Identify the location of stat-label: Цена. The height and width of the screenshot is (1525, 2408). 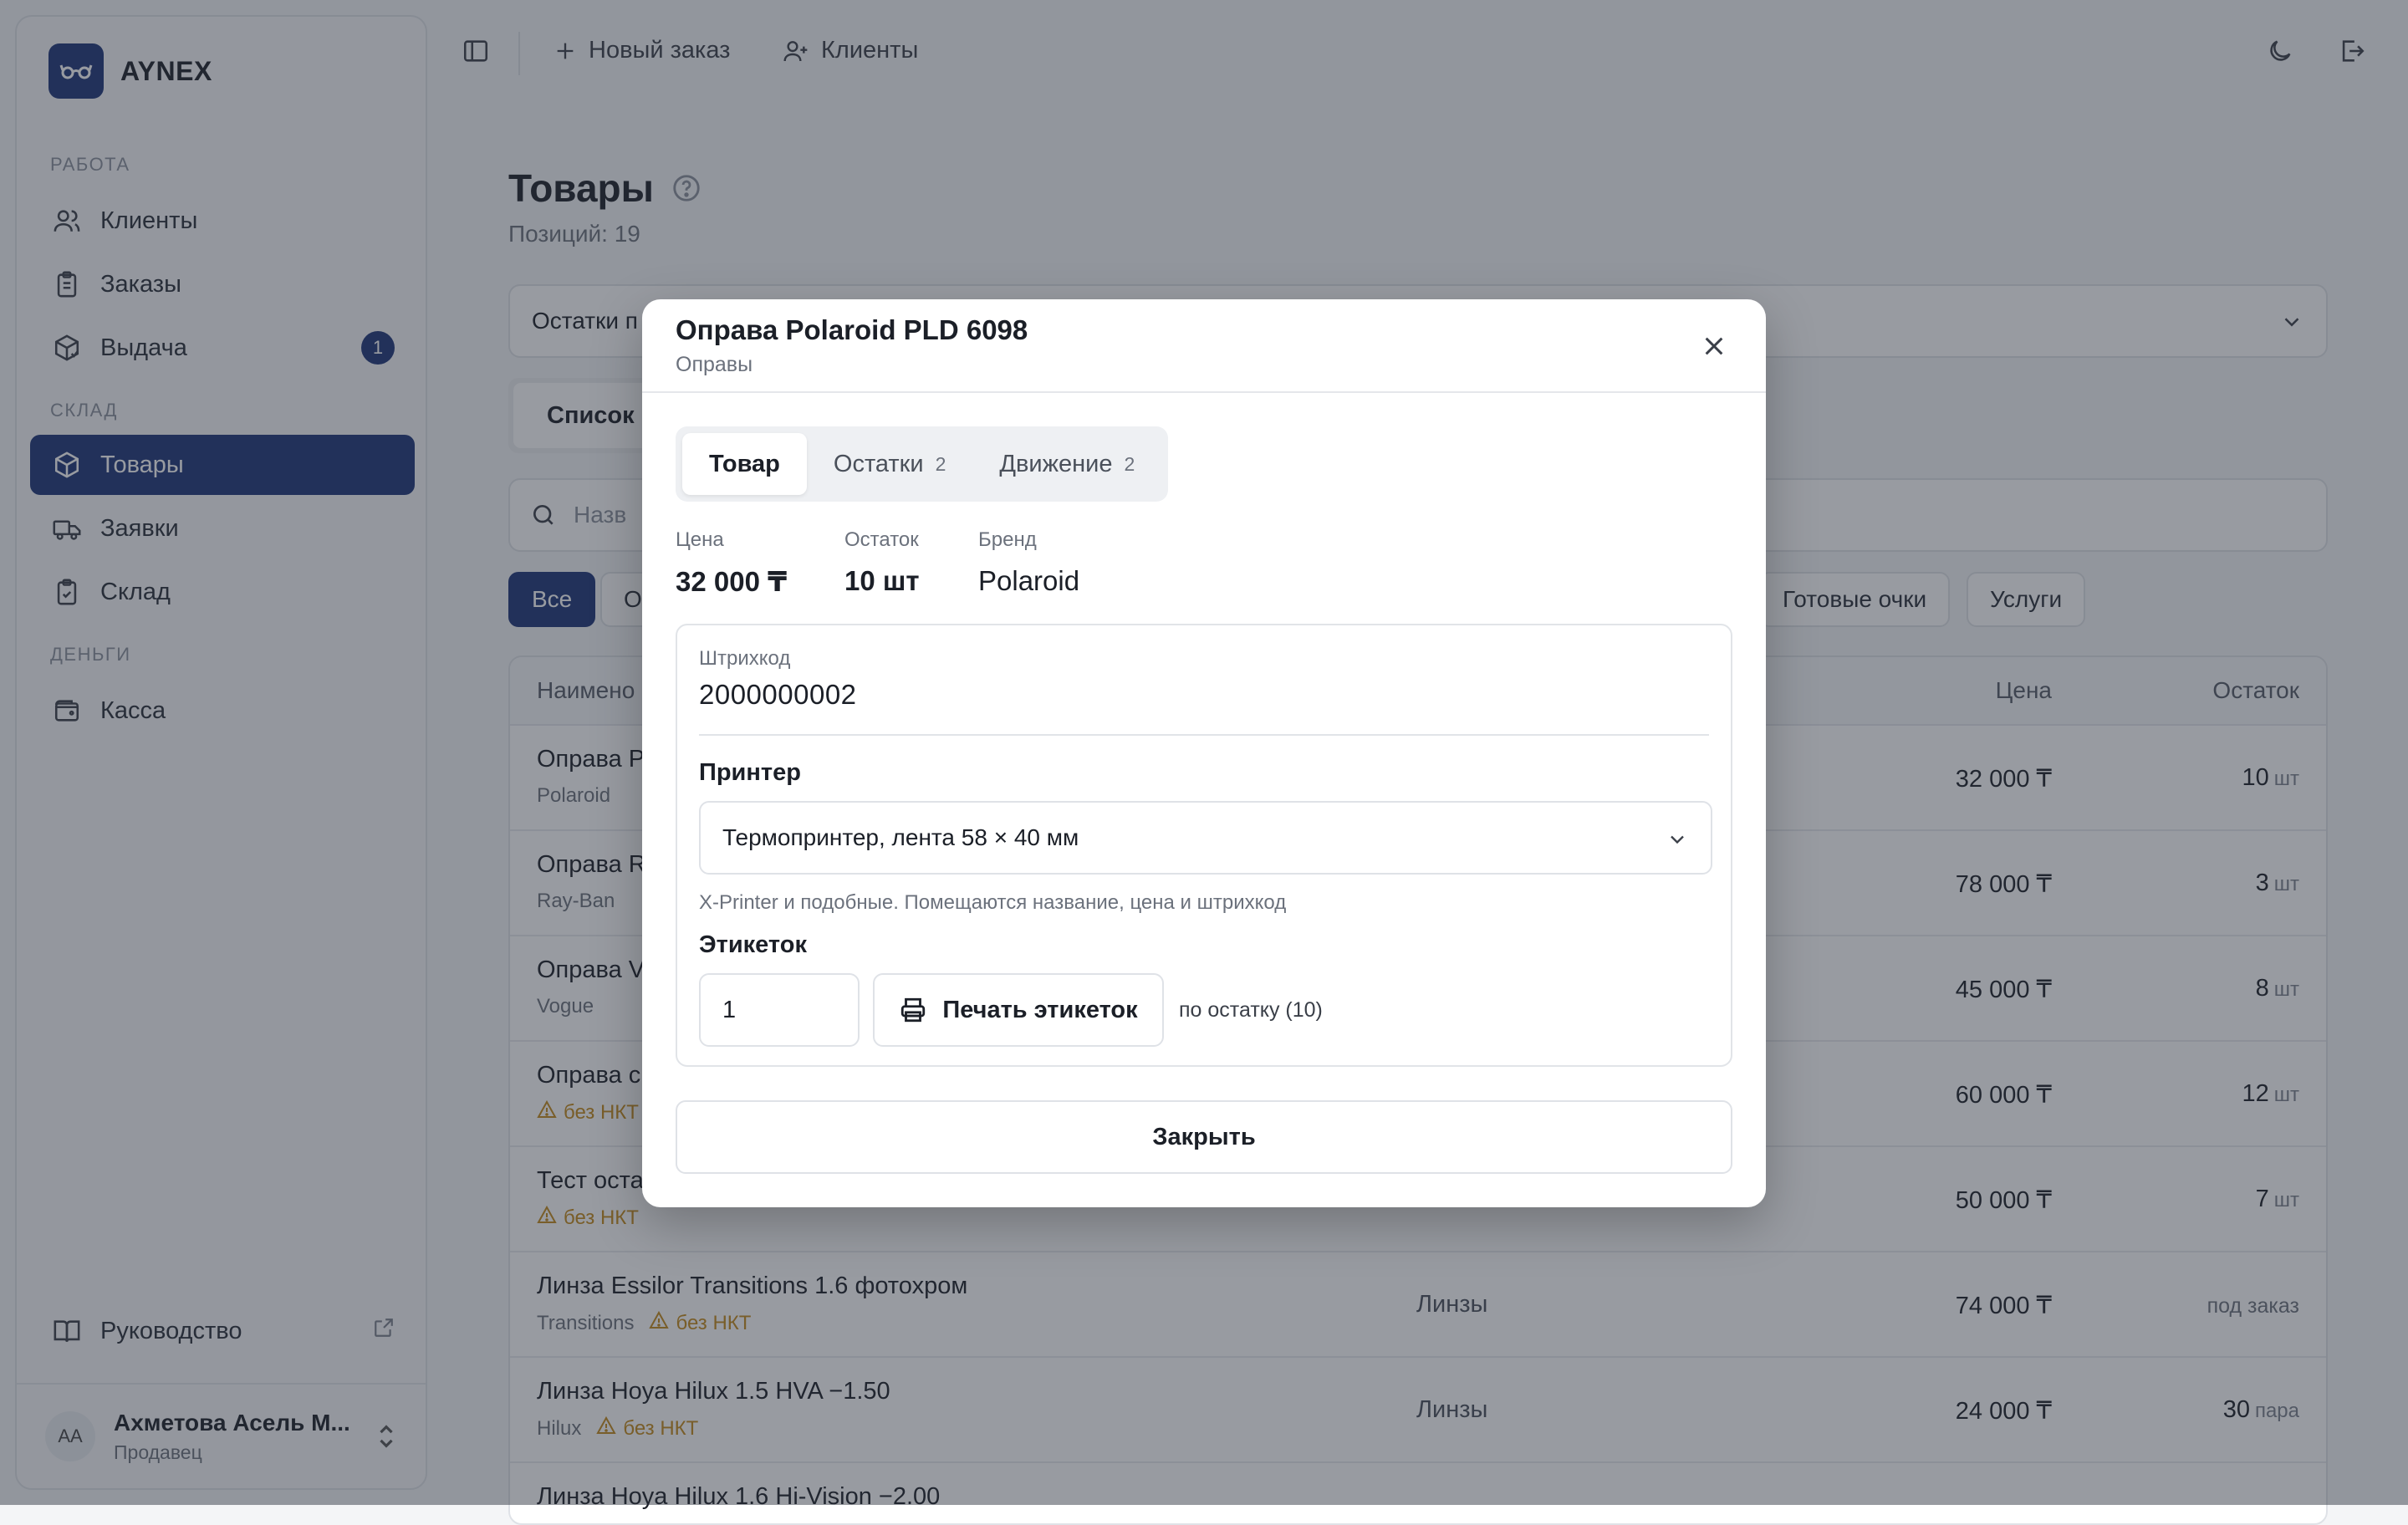
(700, 539).